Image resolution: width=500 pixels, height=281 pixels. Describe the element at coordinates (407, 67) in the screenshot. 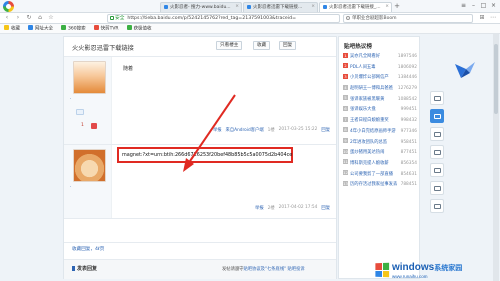

I see `topic-count: 1806092` at that location.